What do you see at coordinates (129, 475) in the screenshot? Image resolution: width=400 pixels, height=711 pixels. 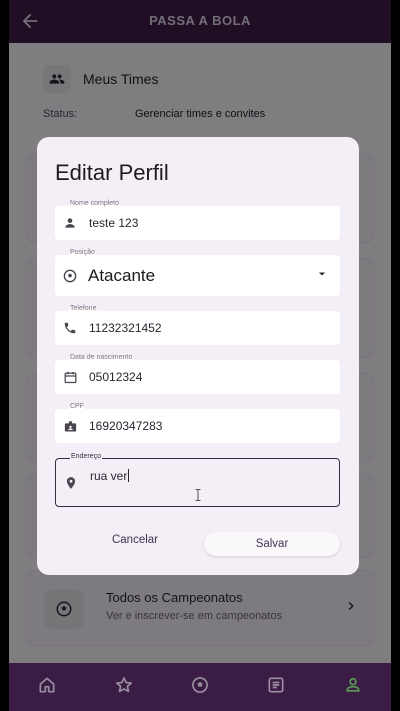 I see `text-caret` at bounding box center [129, 475].